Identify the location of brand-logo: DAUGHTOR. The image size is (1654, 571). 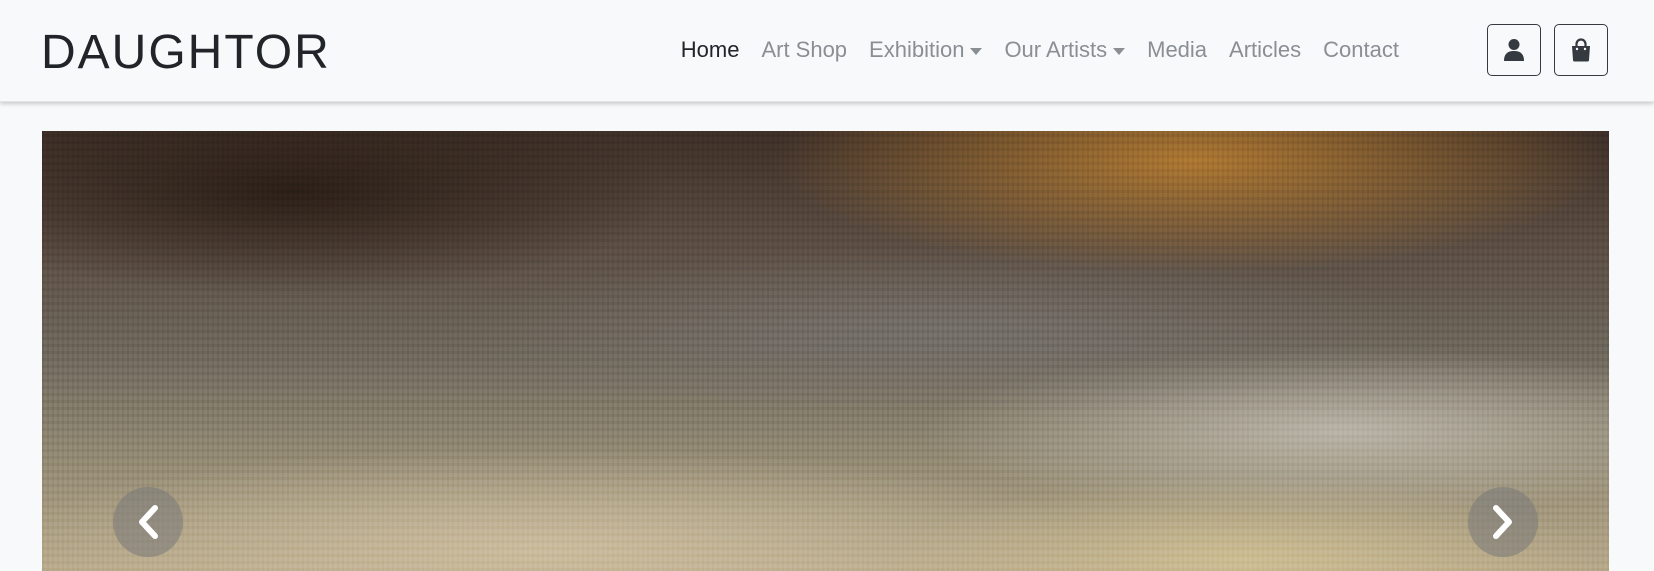
(186, 53).